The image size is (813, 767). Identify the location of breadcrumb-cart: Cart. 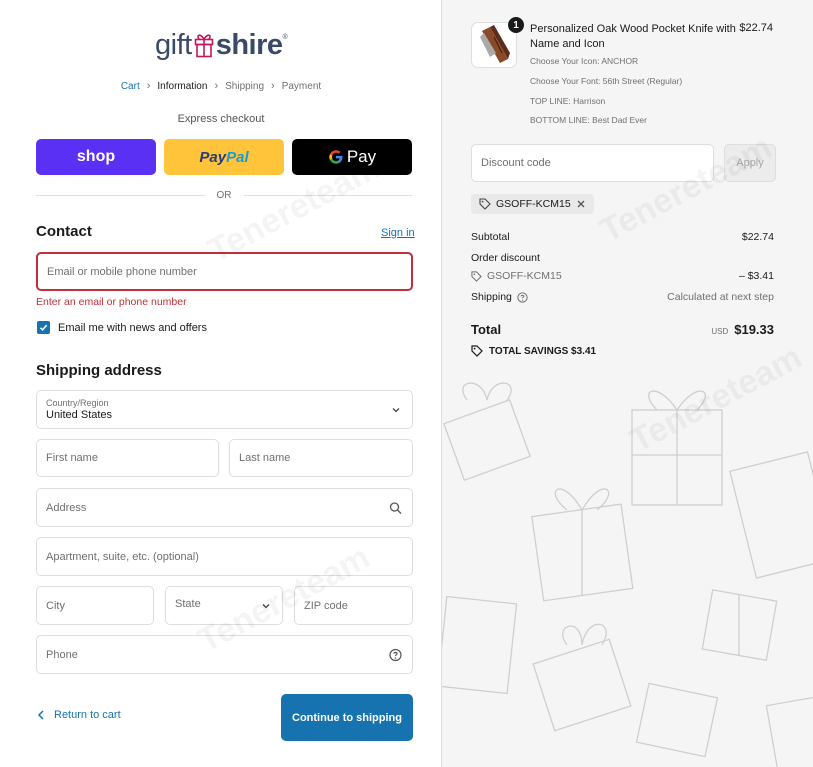
(130, 86).